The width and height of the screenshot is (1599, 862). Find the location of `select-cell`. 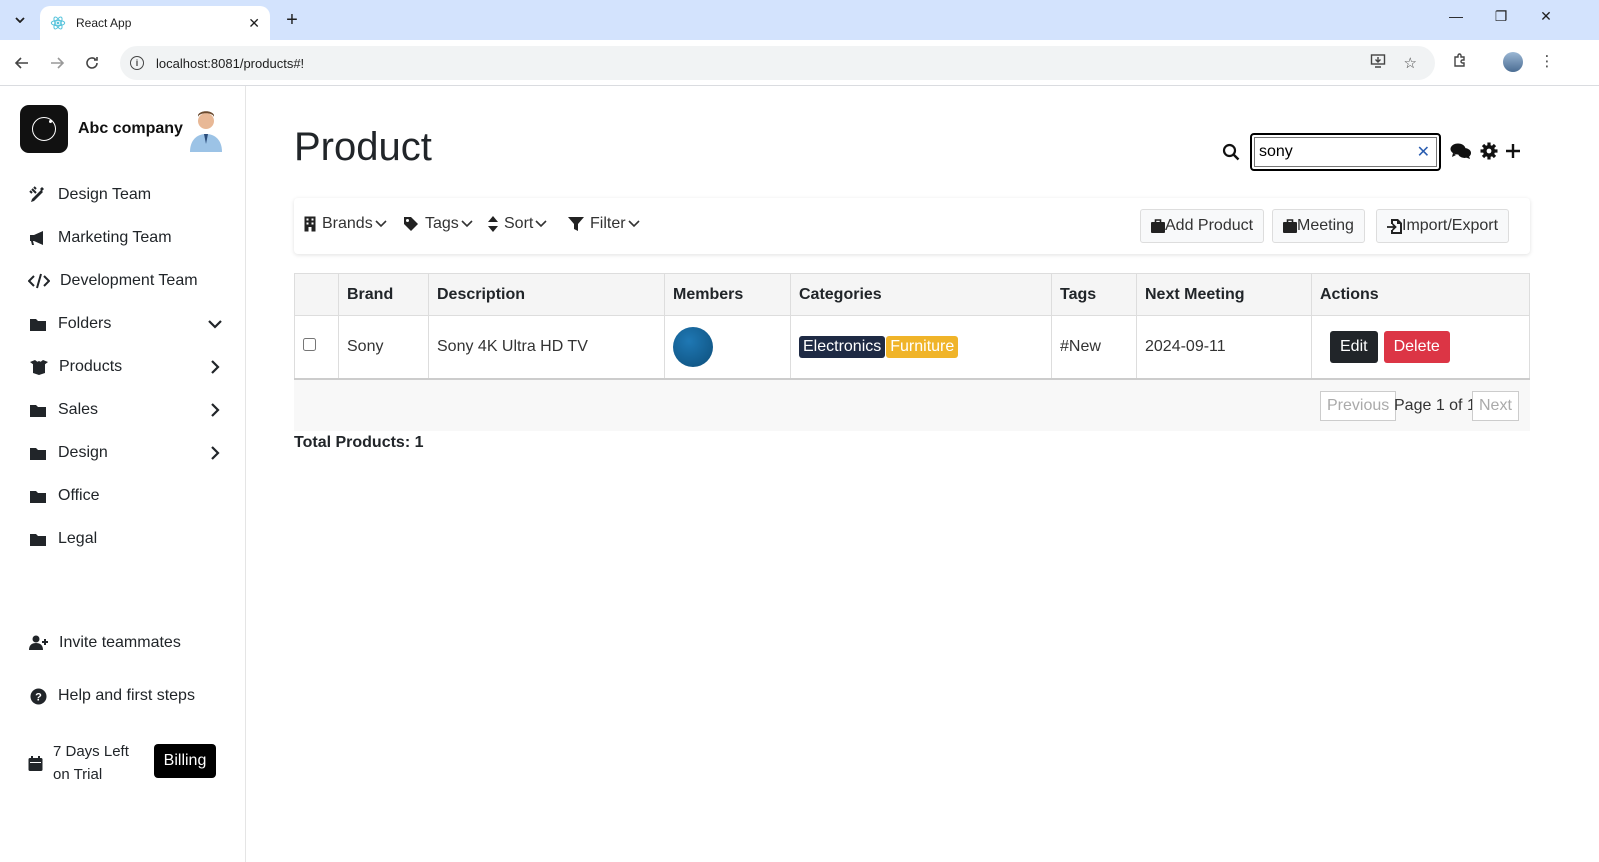

select-cell is located at coordinates (316, 347).